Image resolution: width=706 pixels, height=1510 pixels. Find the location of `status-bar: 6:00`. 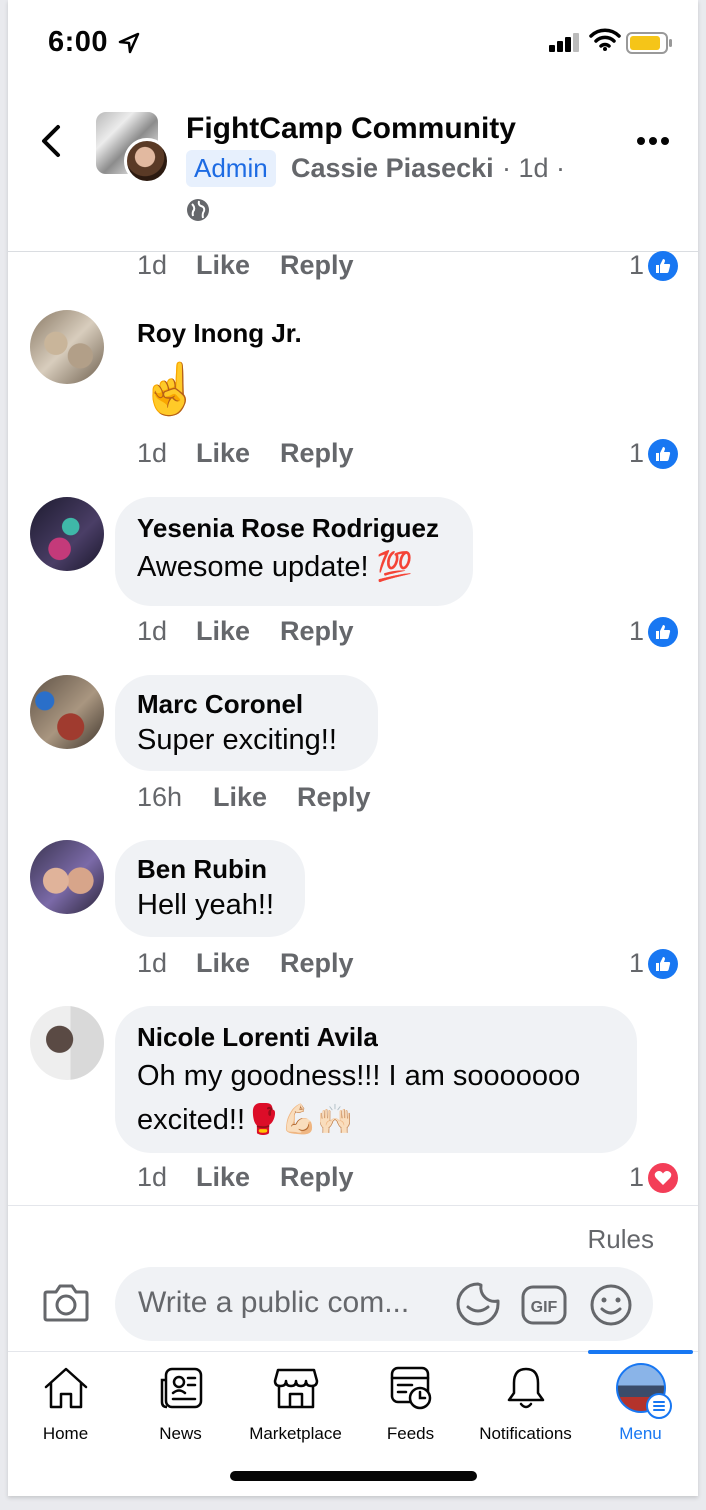

status-bar: 6:00 is located at coordinates (353, 45).